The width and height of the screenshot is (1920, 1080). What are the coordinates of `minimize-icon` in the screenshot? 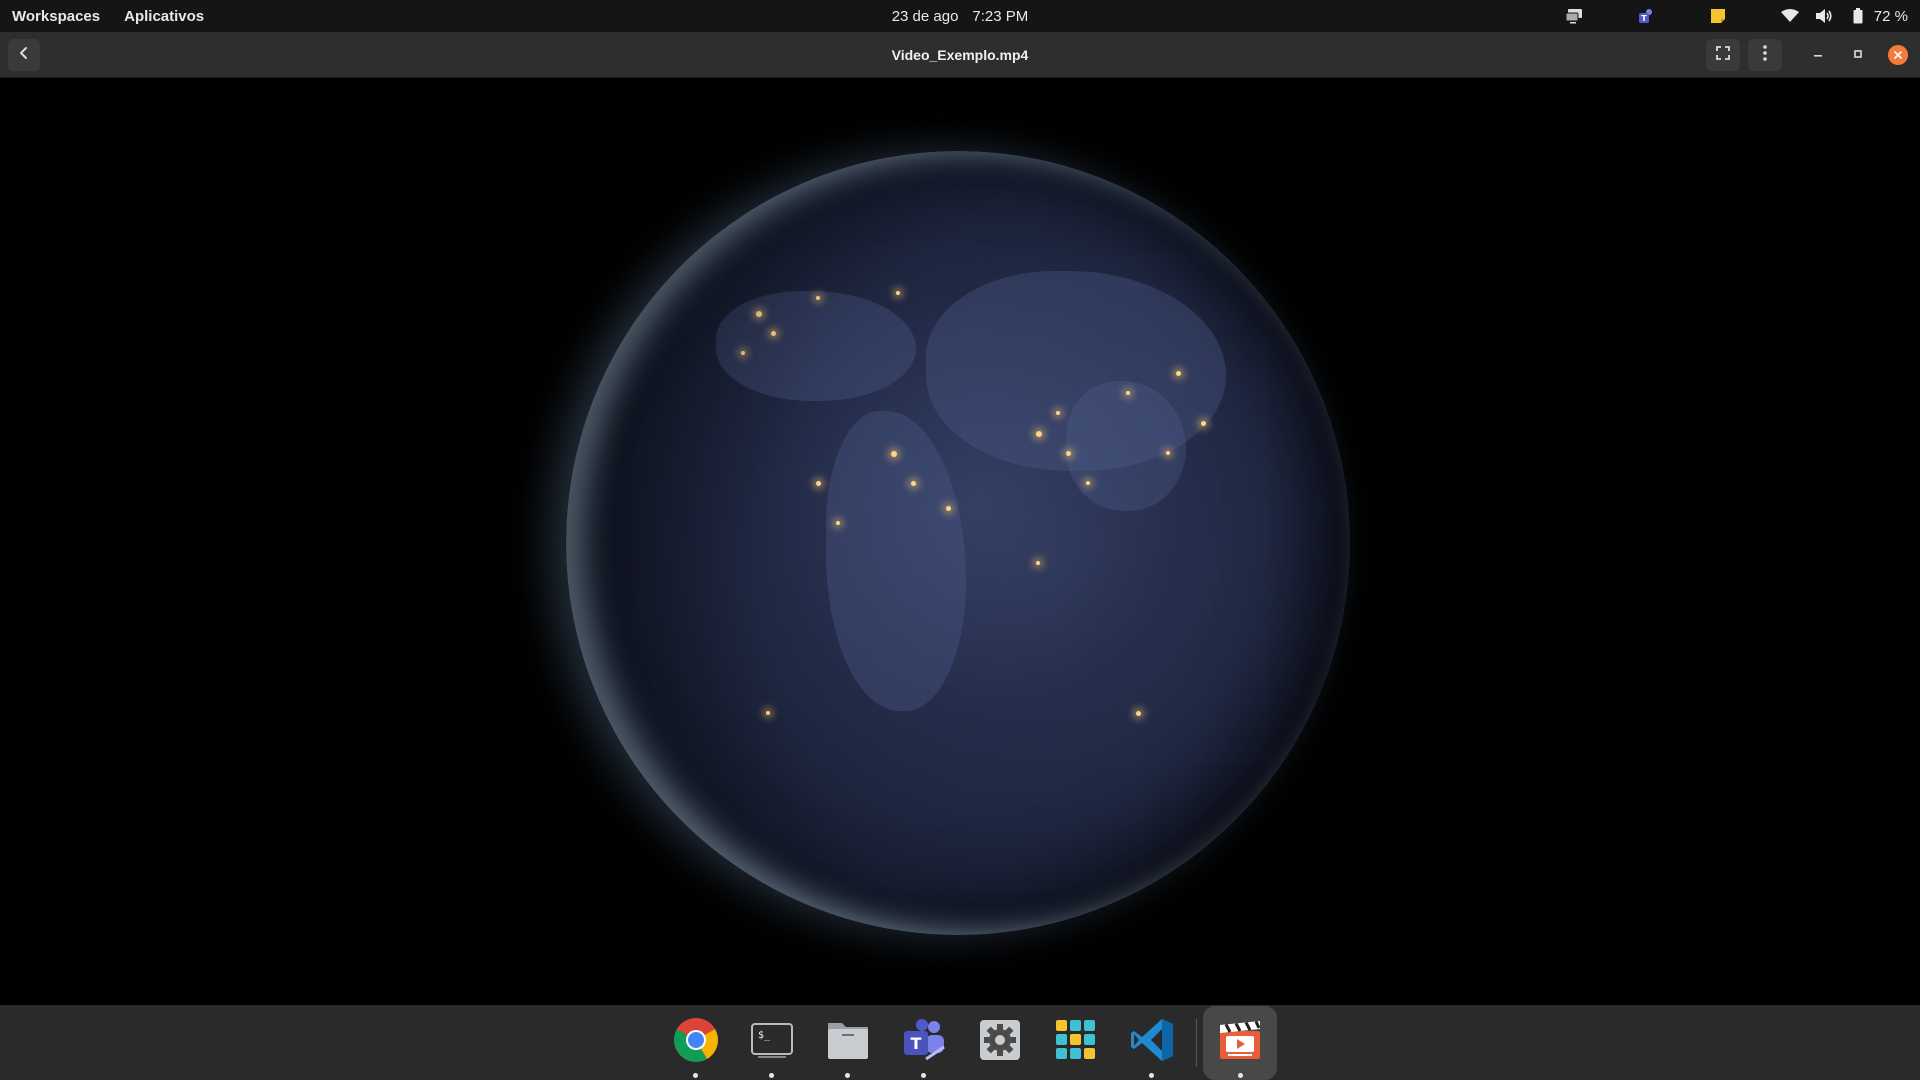 It's located at (1818, 55).